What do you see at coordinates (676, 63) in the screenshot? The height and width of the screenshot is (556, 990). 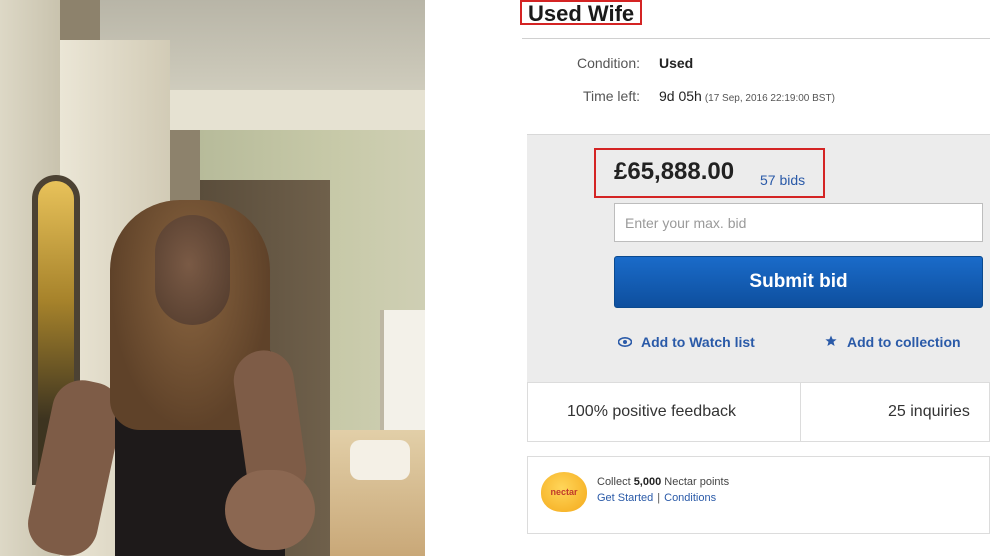 I see `condition-value: Used` at bounding box center [676, 63].